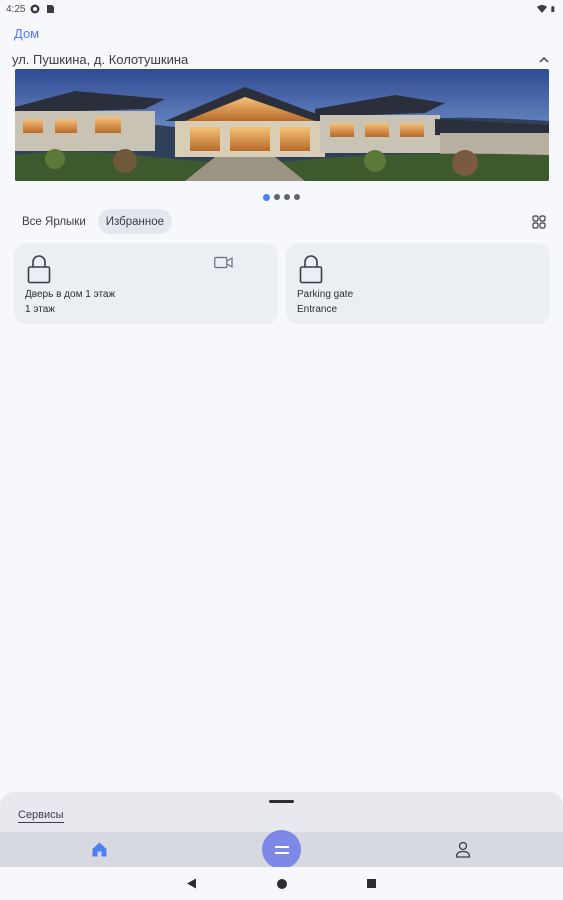  What do you see at coordinates (223, 262) in the screenshot?
I see `video-camera-icon` at bounding box center [223, 262].